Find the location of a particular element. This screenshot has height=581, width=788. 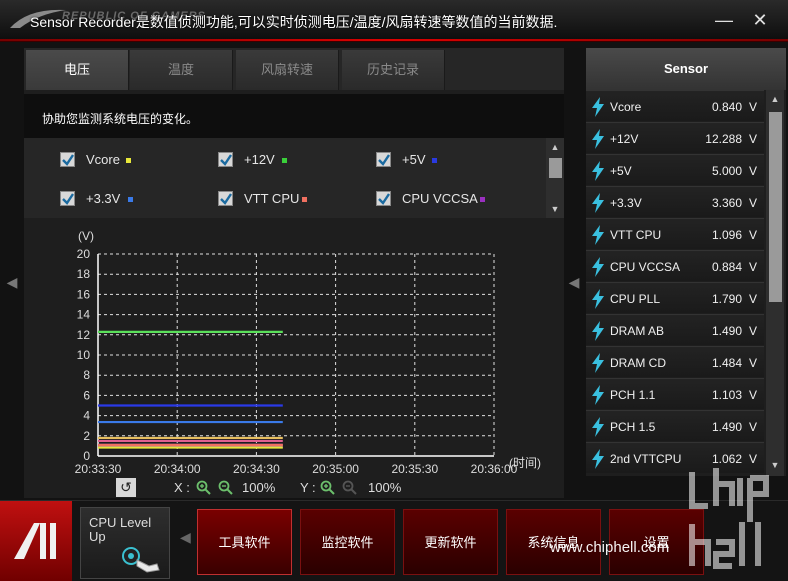

sensor-scrollbar: ▲ ▼ is located at coordinates (775, 283).